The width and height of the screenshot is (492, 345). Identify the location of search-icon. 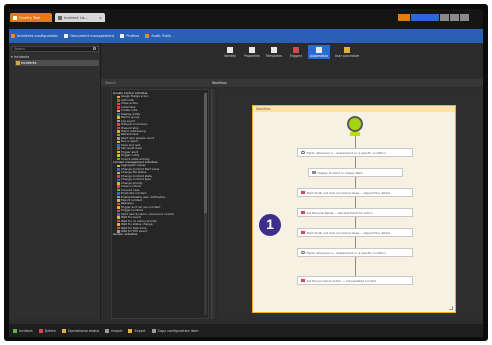
(94, 48).